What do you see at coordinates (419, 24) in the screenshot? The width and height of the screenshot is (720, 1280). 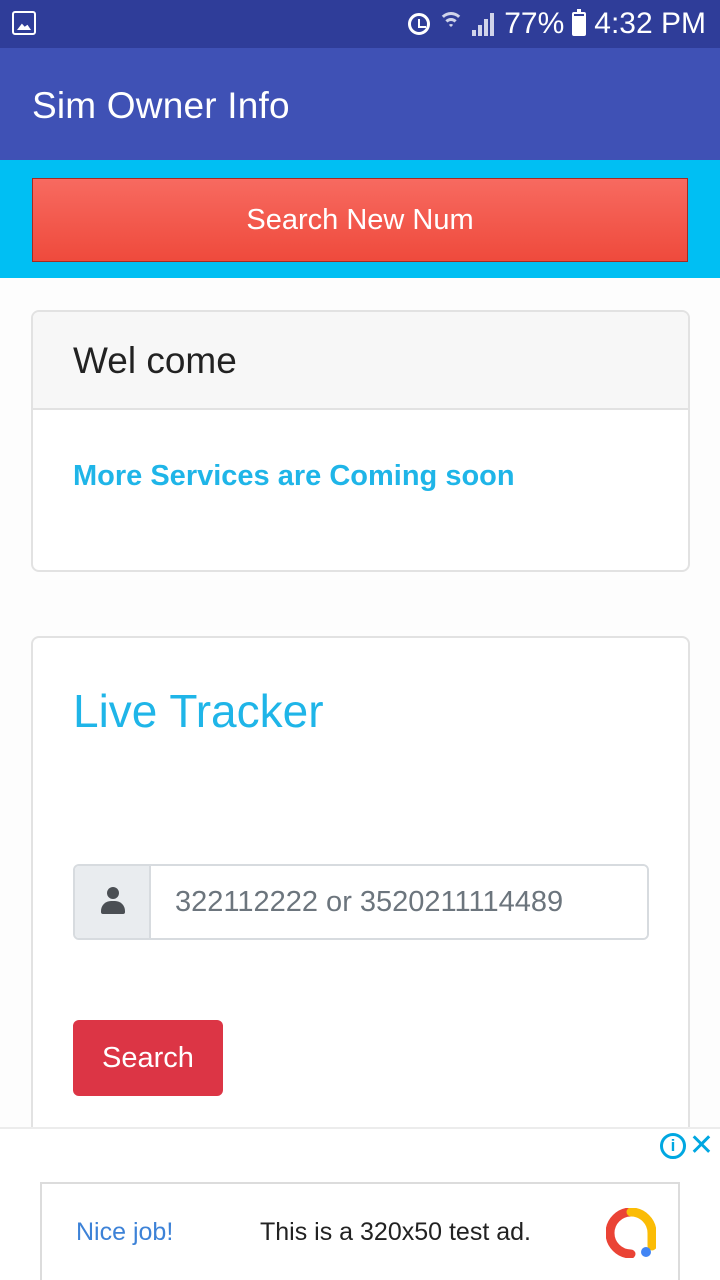 I see `alarm-icon` at bounding box center [419, 24].